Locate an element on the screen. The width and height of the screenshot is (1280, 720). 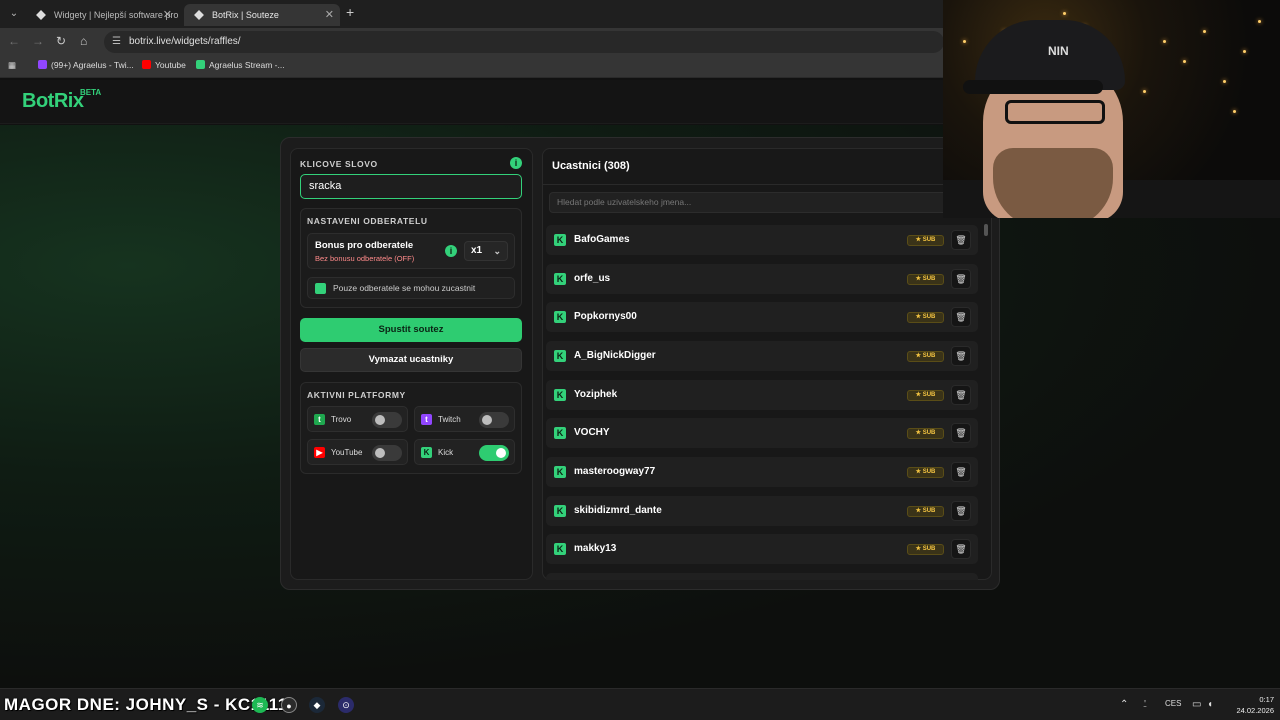
spotify-icon: ≋ is located at coordinates (260, 705).